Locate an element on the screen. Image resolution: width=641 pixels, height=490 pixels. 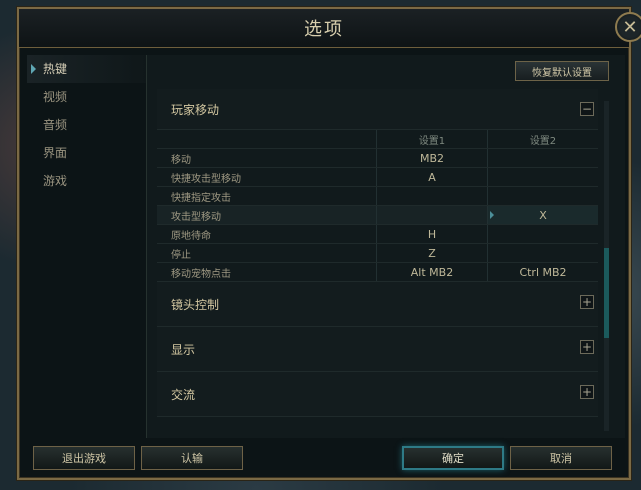
binding-value: X is located at coordinates (543, 215).